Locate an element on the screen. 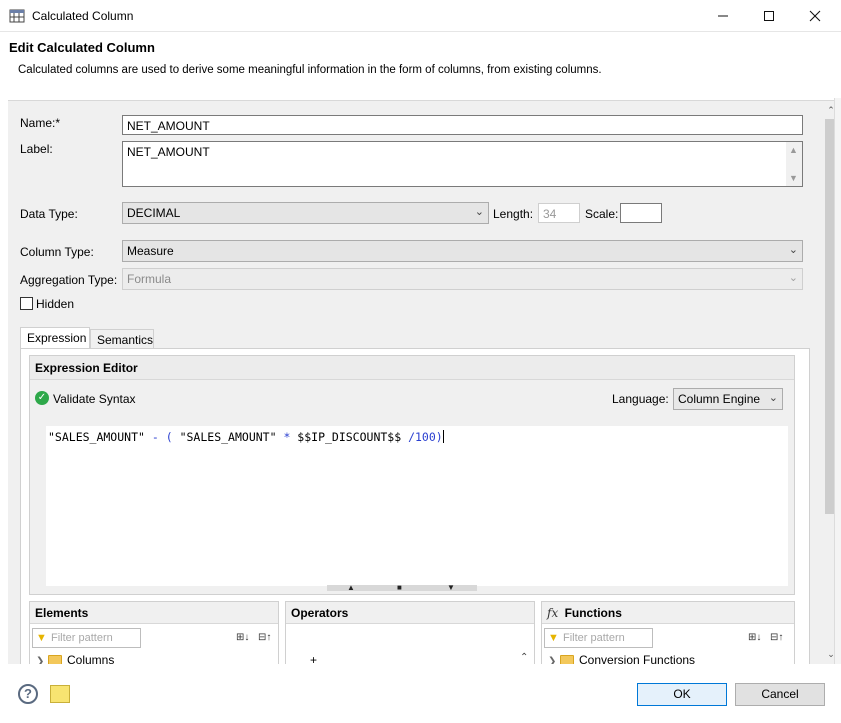  scroll-down-icon: ▼ is located at coordinates (793, 178).